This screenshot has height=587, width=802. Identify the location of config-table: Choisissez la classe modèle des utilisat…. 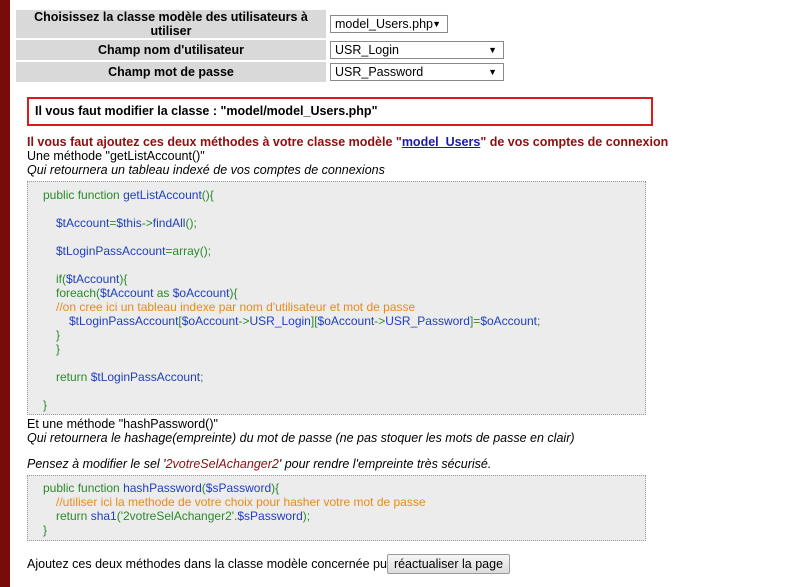
(260, 46).